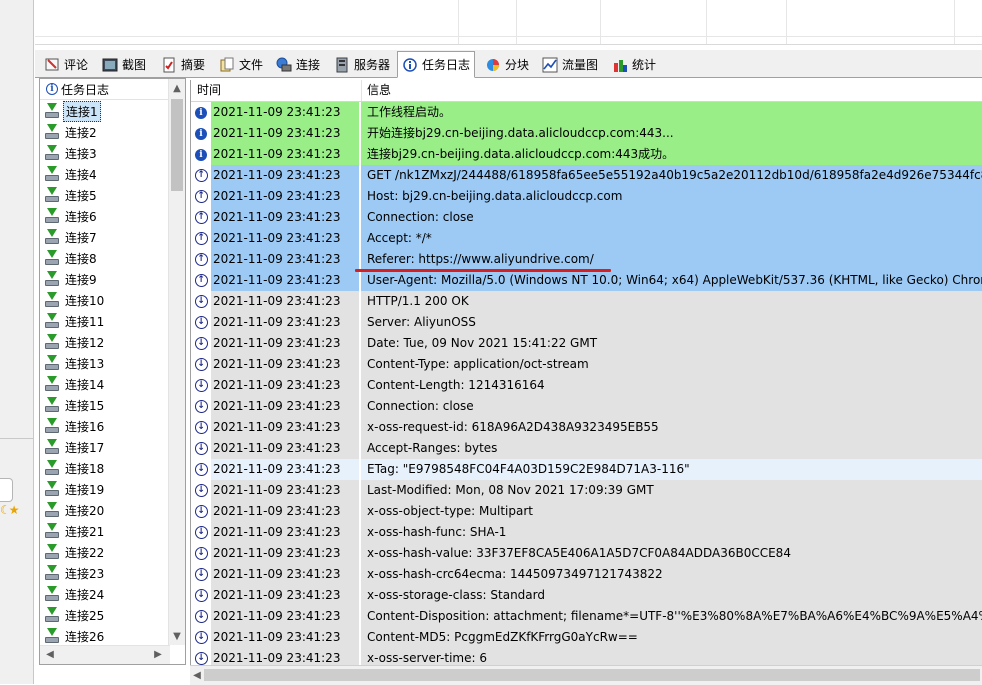 The height and width of the screenshot is (685, 982). What do you see at coordinates (158, 655) in the screenshot?
I see `scroll-right-icon: ▶` at bounding box center [158, 655].